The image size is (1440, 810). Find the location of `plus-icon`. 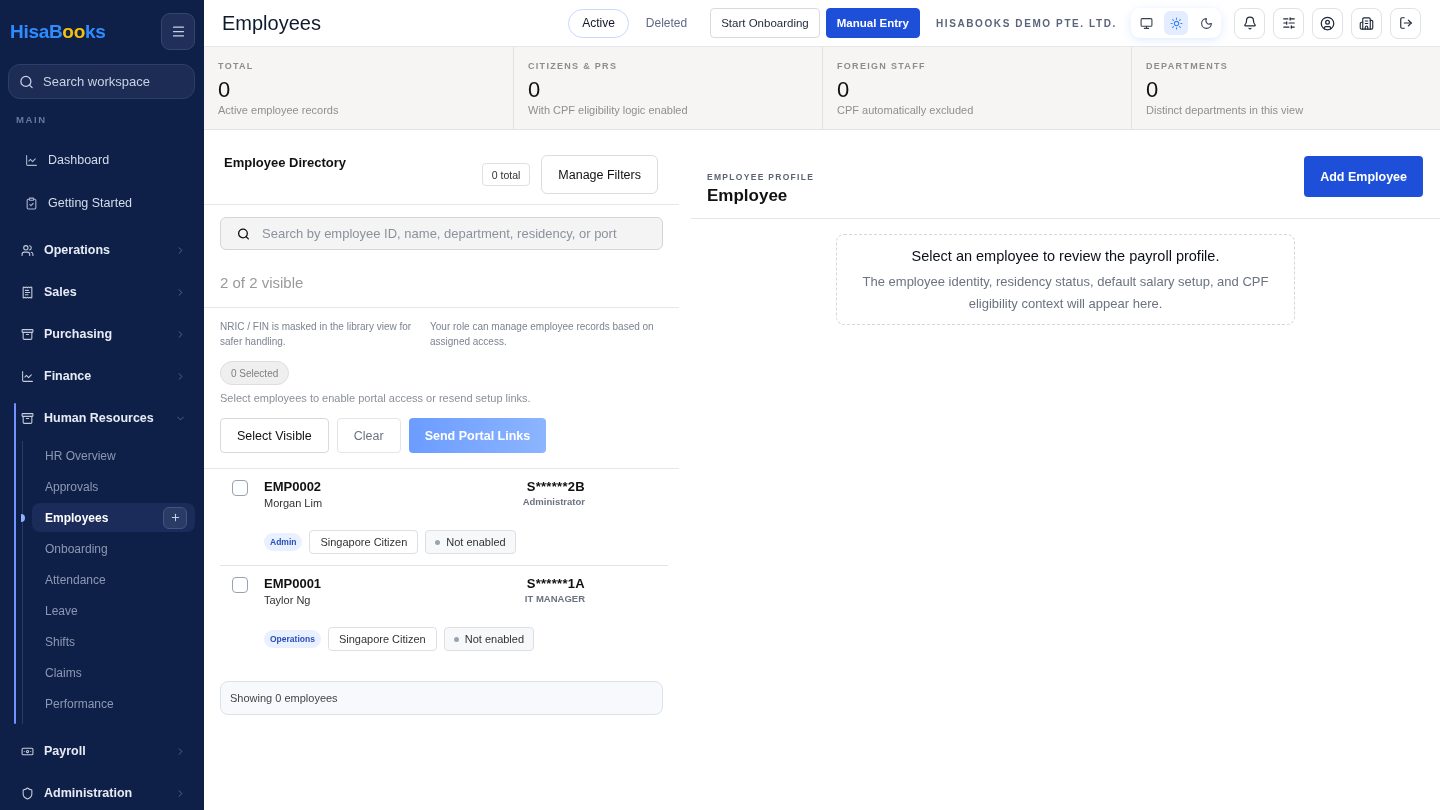

plus-icon is located at coordinates (175, 517).